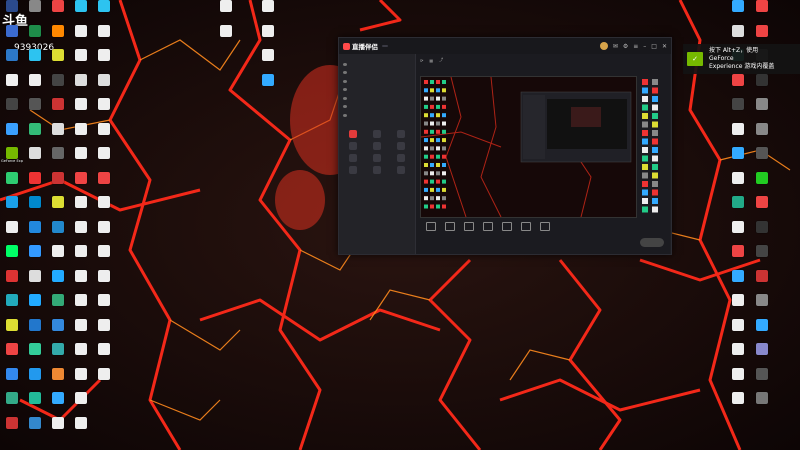  I want to click on share-icon: ⤴, so click(441, 60).